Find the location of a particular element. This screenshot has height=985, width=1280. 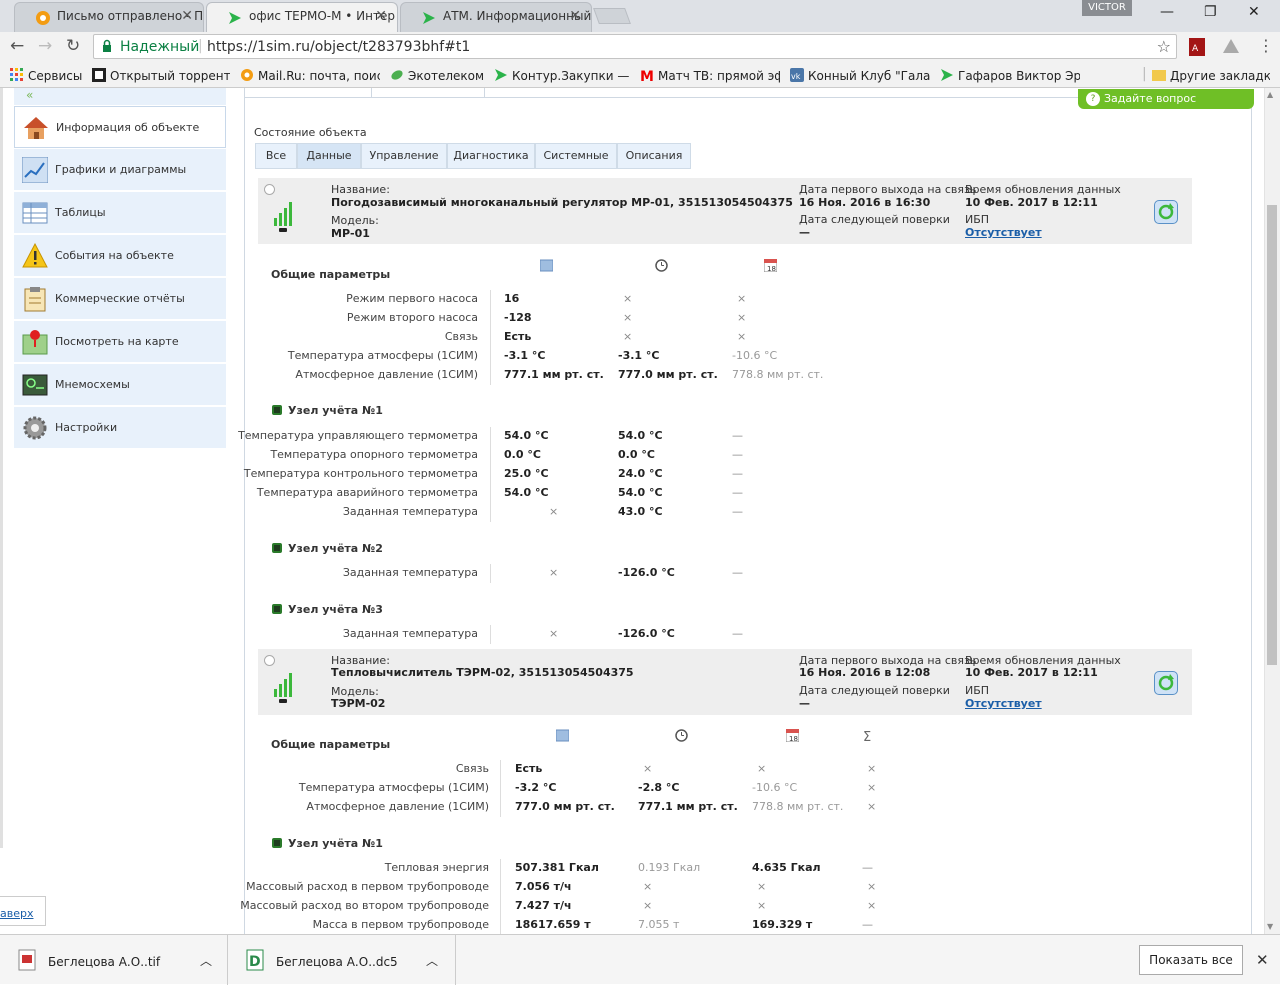

bookmark-mailru: Mail.Ru: почта, поиск is located at coordinates (310, 75).